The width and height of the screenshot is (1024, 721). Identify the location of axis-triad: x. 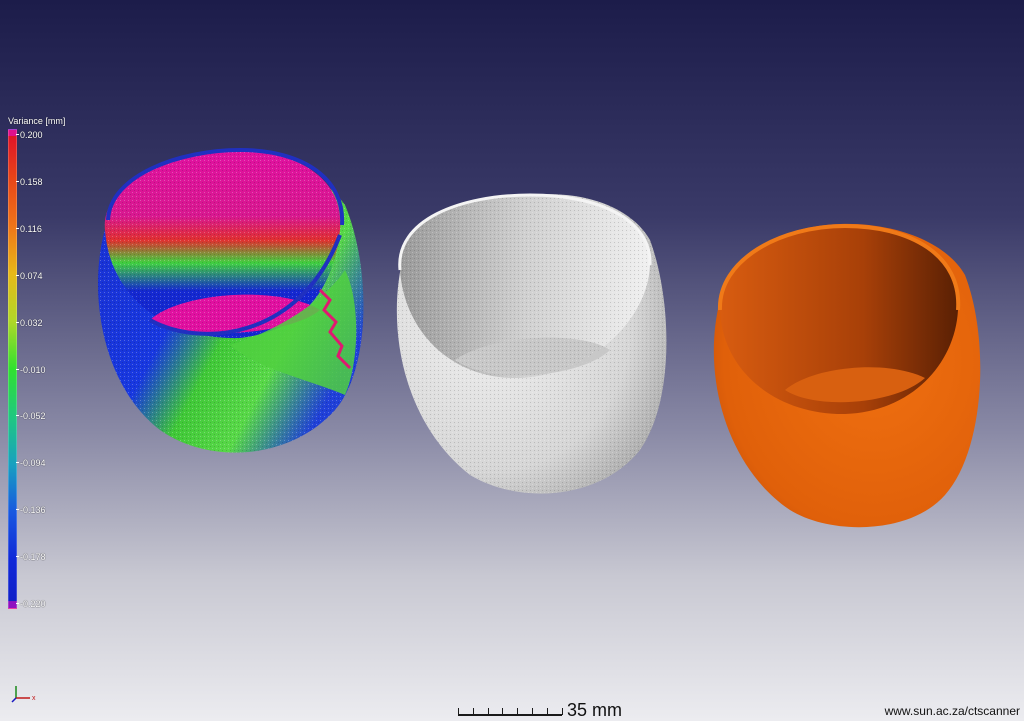
(25, 694).